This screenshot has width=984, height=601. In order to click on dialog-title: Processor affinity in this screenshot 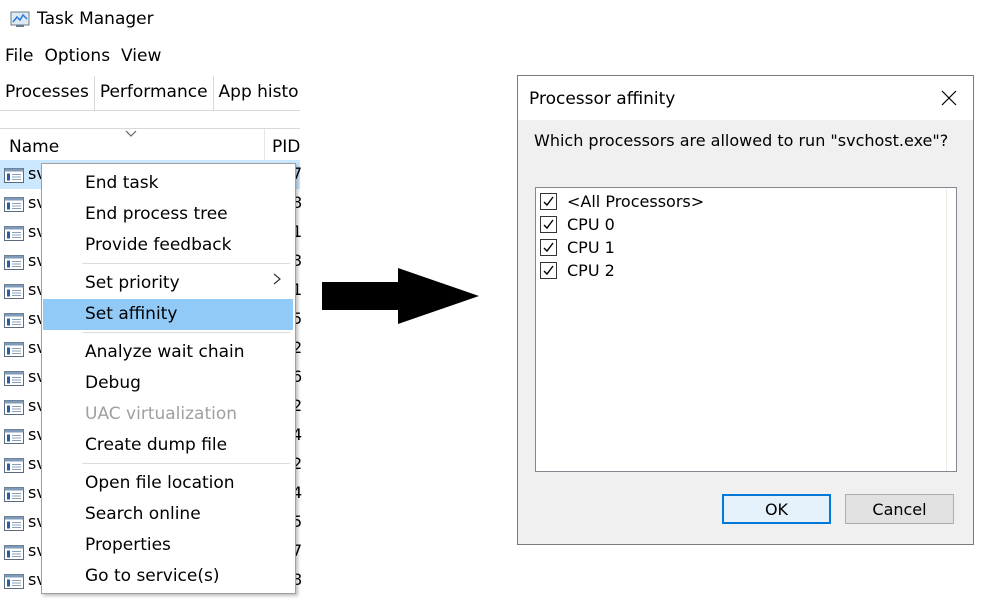, I will do `click(602, 99)`.